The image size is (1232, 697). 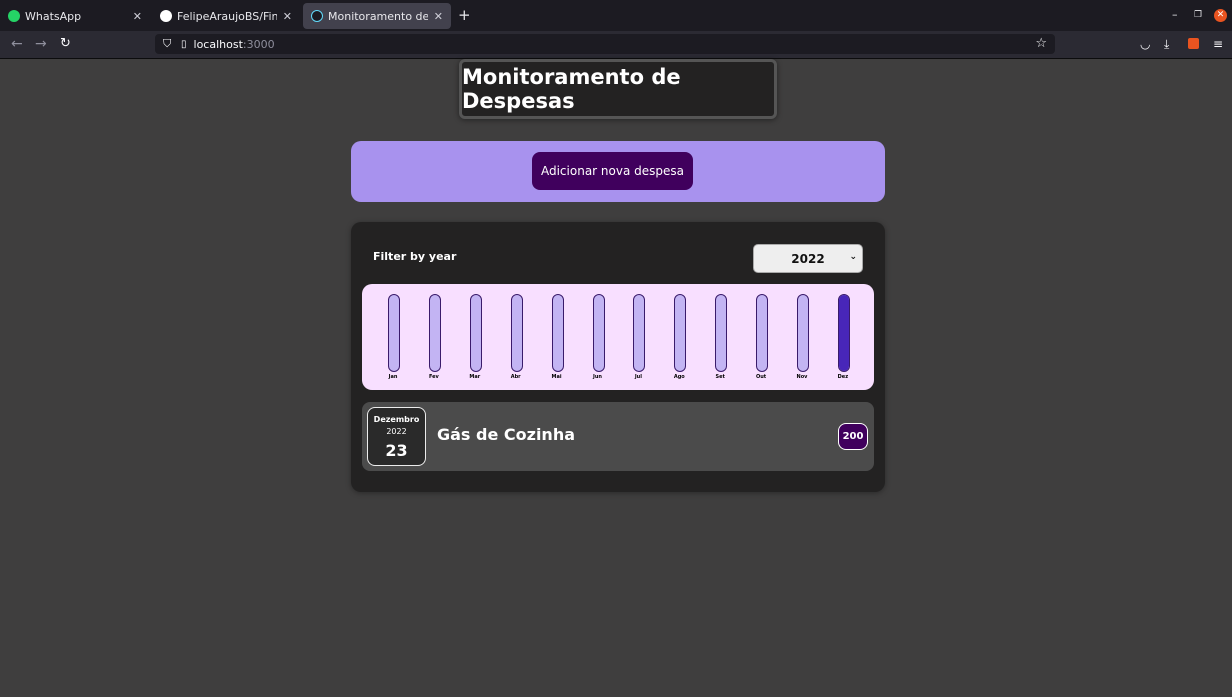 What do you see at coordinates (618, 337) in the screenshot?
I see `expenses-chart: Jan Fev Mar Abr Mai Jun Jul Ago Set Out Nov Dez` at bounding box center [618, 337].